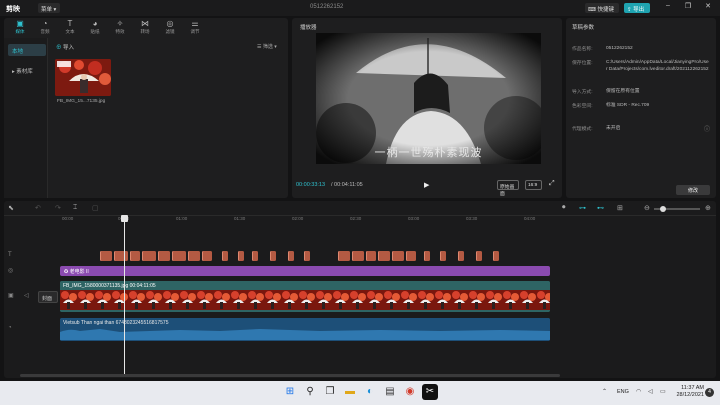 The image size is (720, 405). What do you see at coordinates (709, 392) in the screenshot?
I see `notification-badge: 4` at bounding box center [709, 392].